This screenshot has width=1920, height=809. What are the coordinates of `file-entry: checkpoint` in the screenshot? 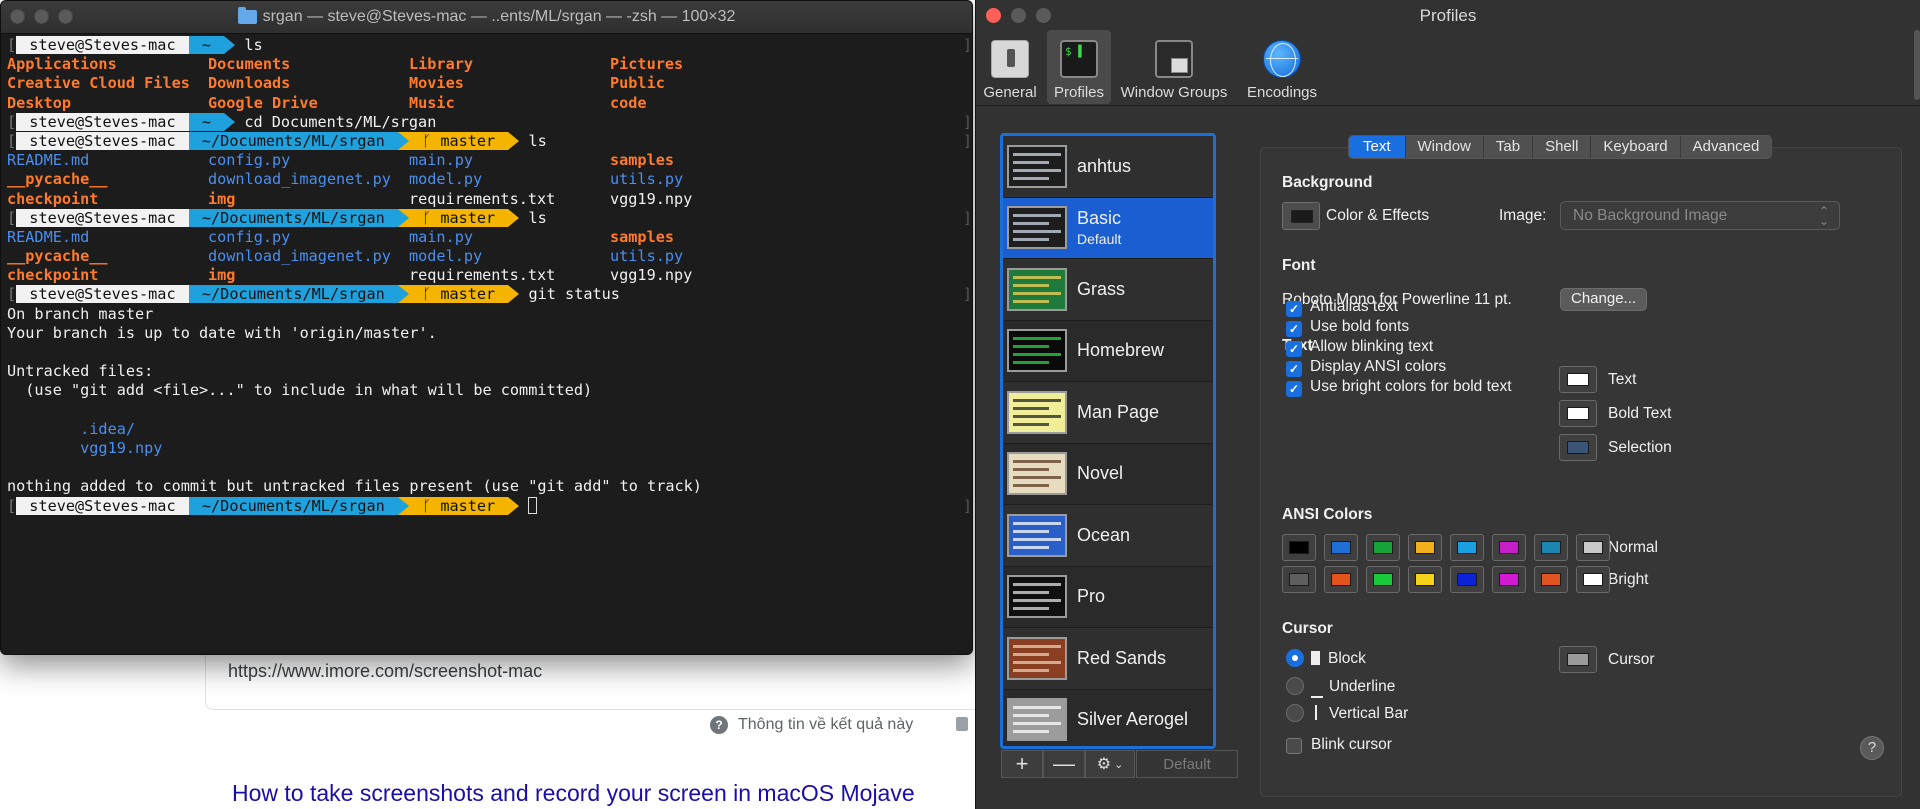 It's located at (53, 198).